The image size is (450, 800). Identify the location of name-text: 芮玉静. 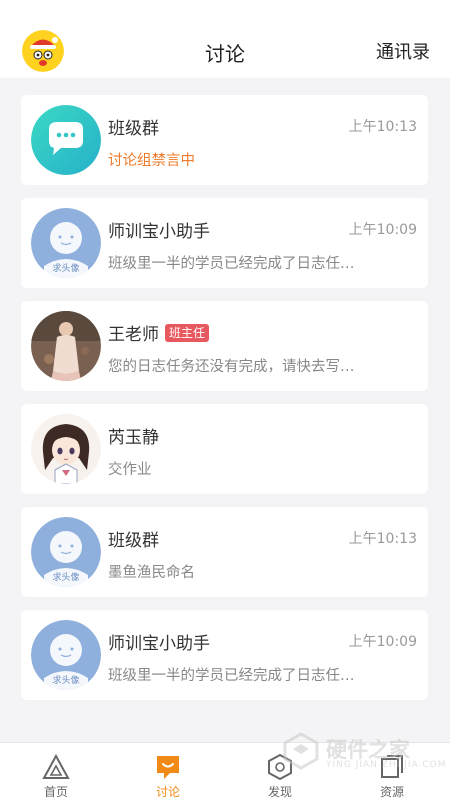
(133, 438).